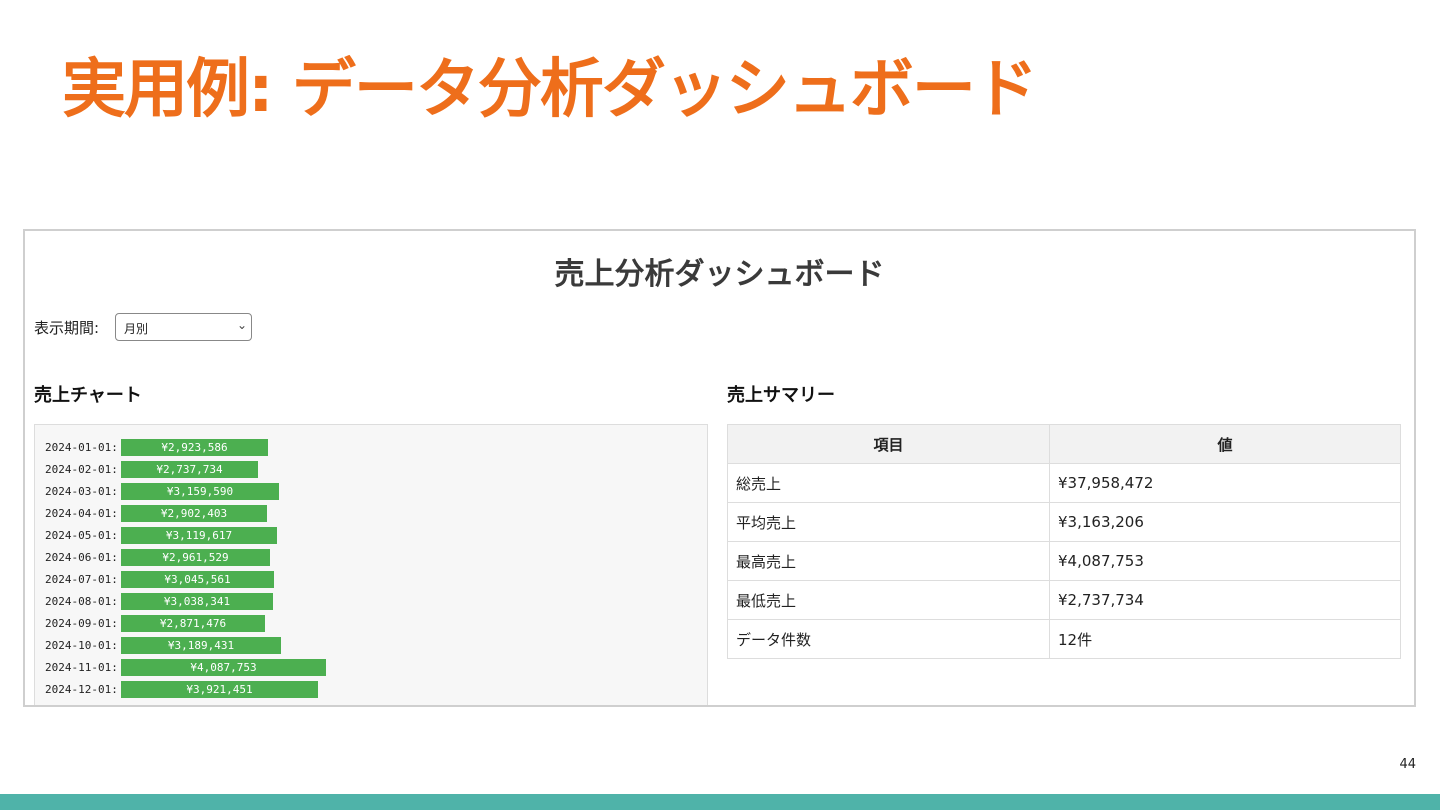  I want to click on table-row: データ件数 12件, so click(1064, 639).